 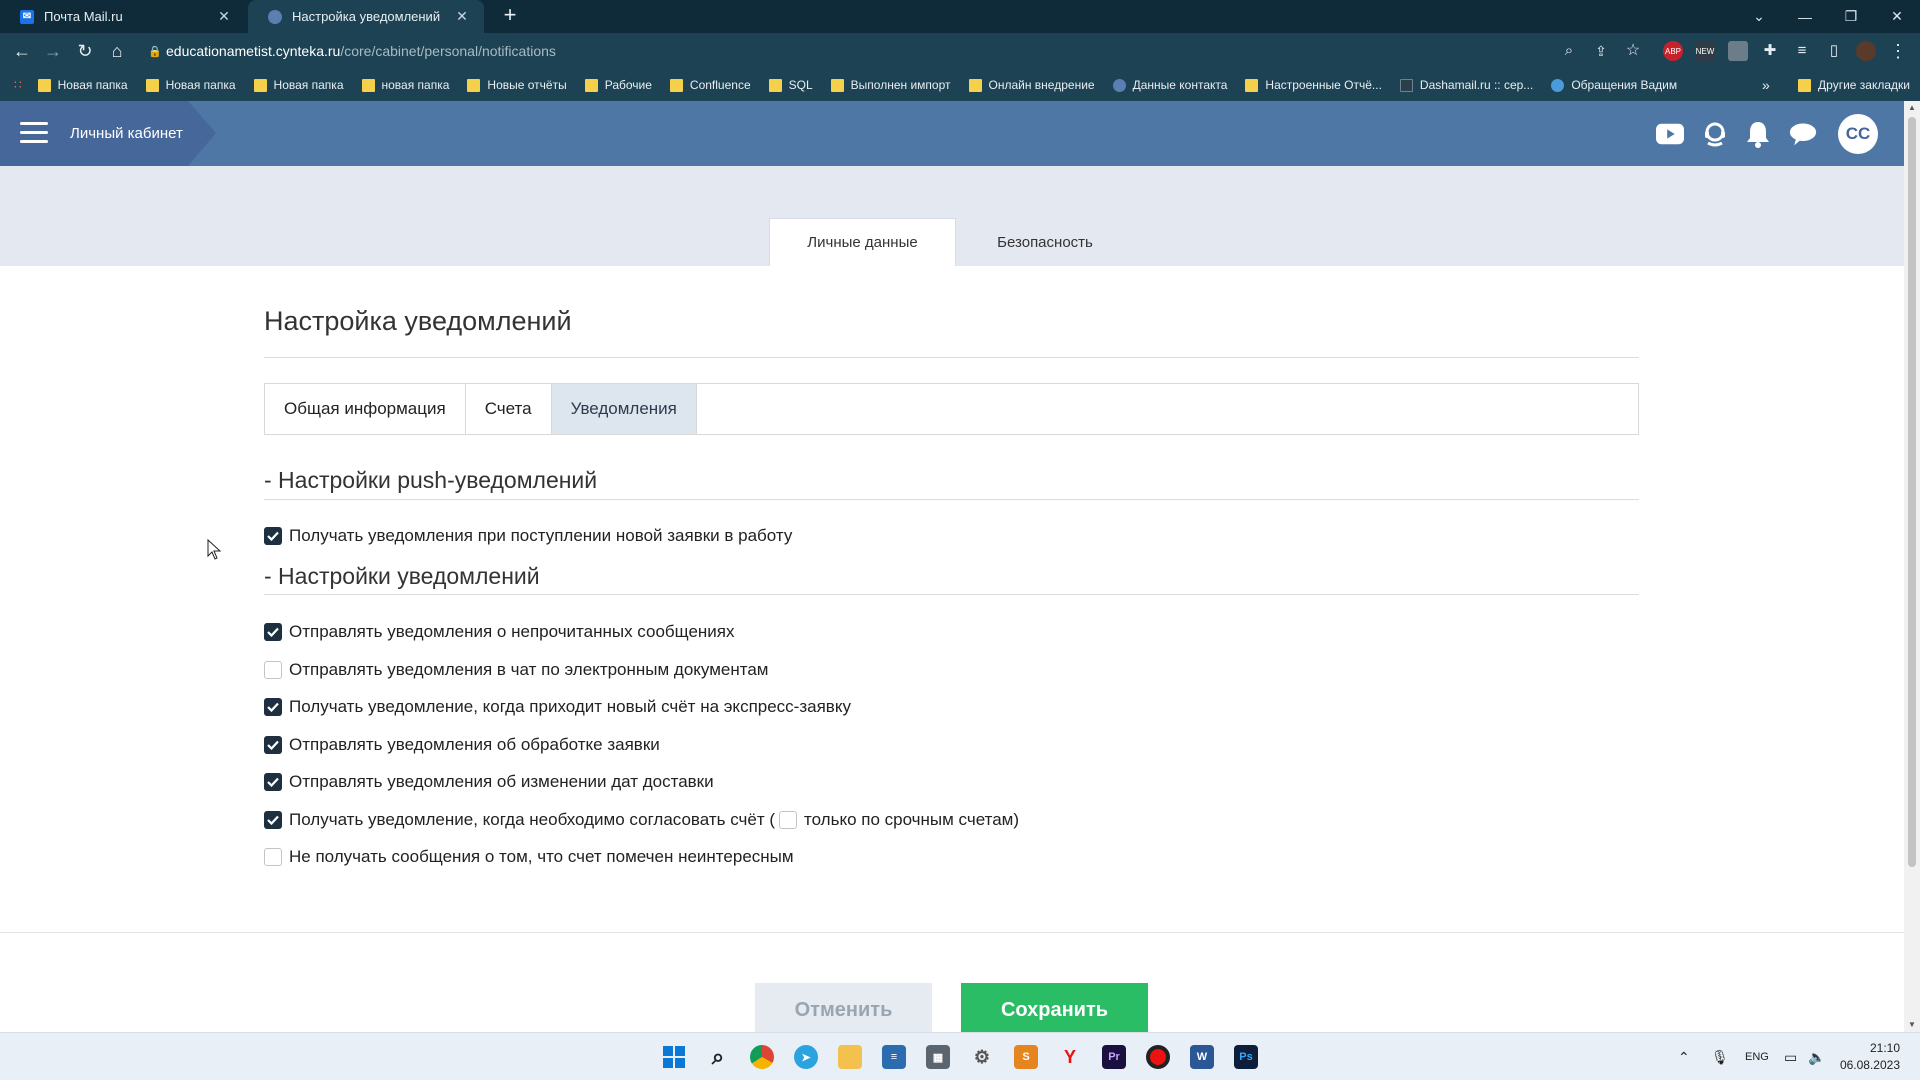 I want to click on bookmark-item: Выполнен импорт, so click(x=890, y=85).